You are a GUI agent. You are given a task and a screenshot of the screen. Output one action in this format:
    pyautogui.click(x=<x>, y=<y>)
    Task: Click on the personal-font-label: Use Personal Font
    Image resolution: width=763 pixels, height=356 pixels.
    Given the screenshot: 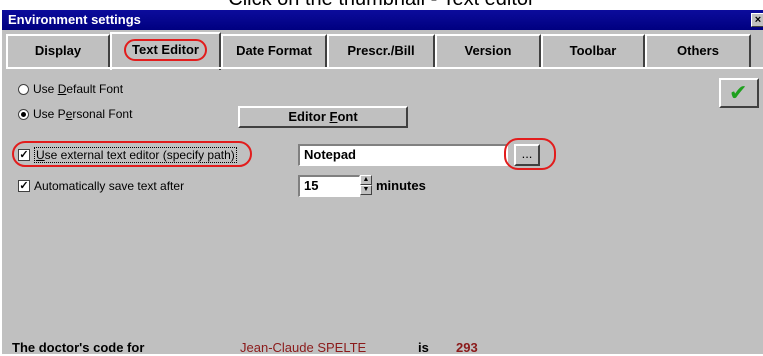 What is the action you would take?
    pyautogui.click(x=83, y=114)
    